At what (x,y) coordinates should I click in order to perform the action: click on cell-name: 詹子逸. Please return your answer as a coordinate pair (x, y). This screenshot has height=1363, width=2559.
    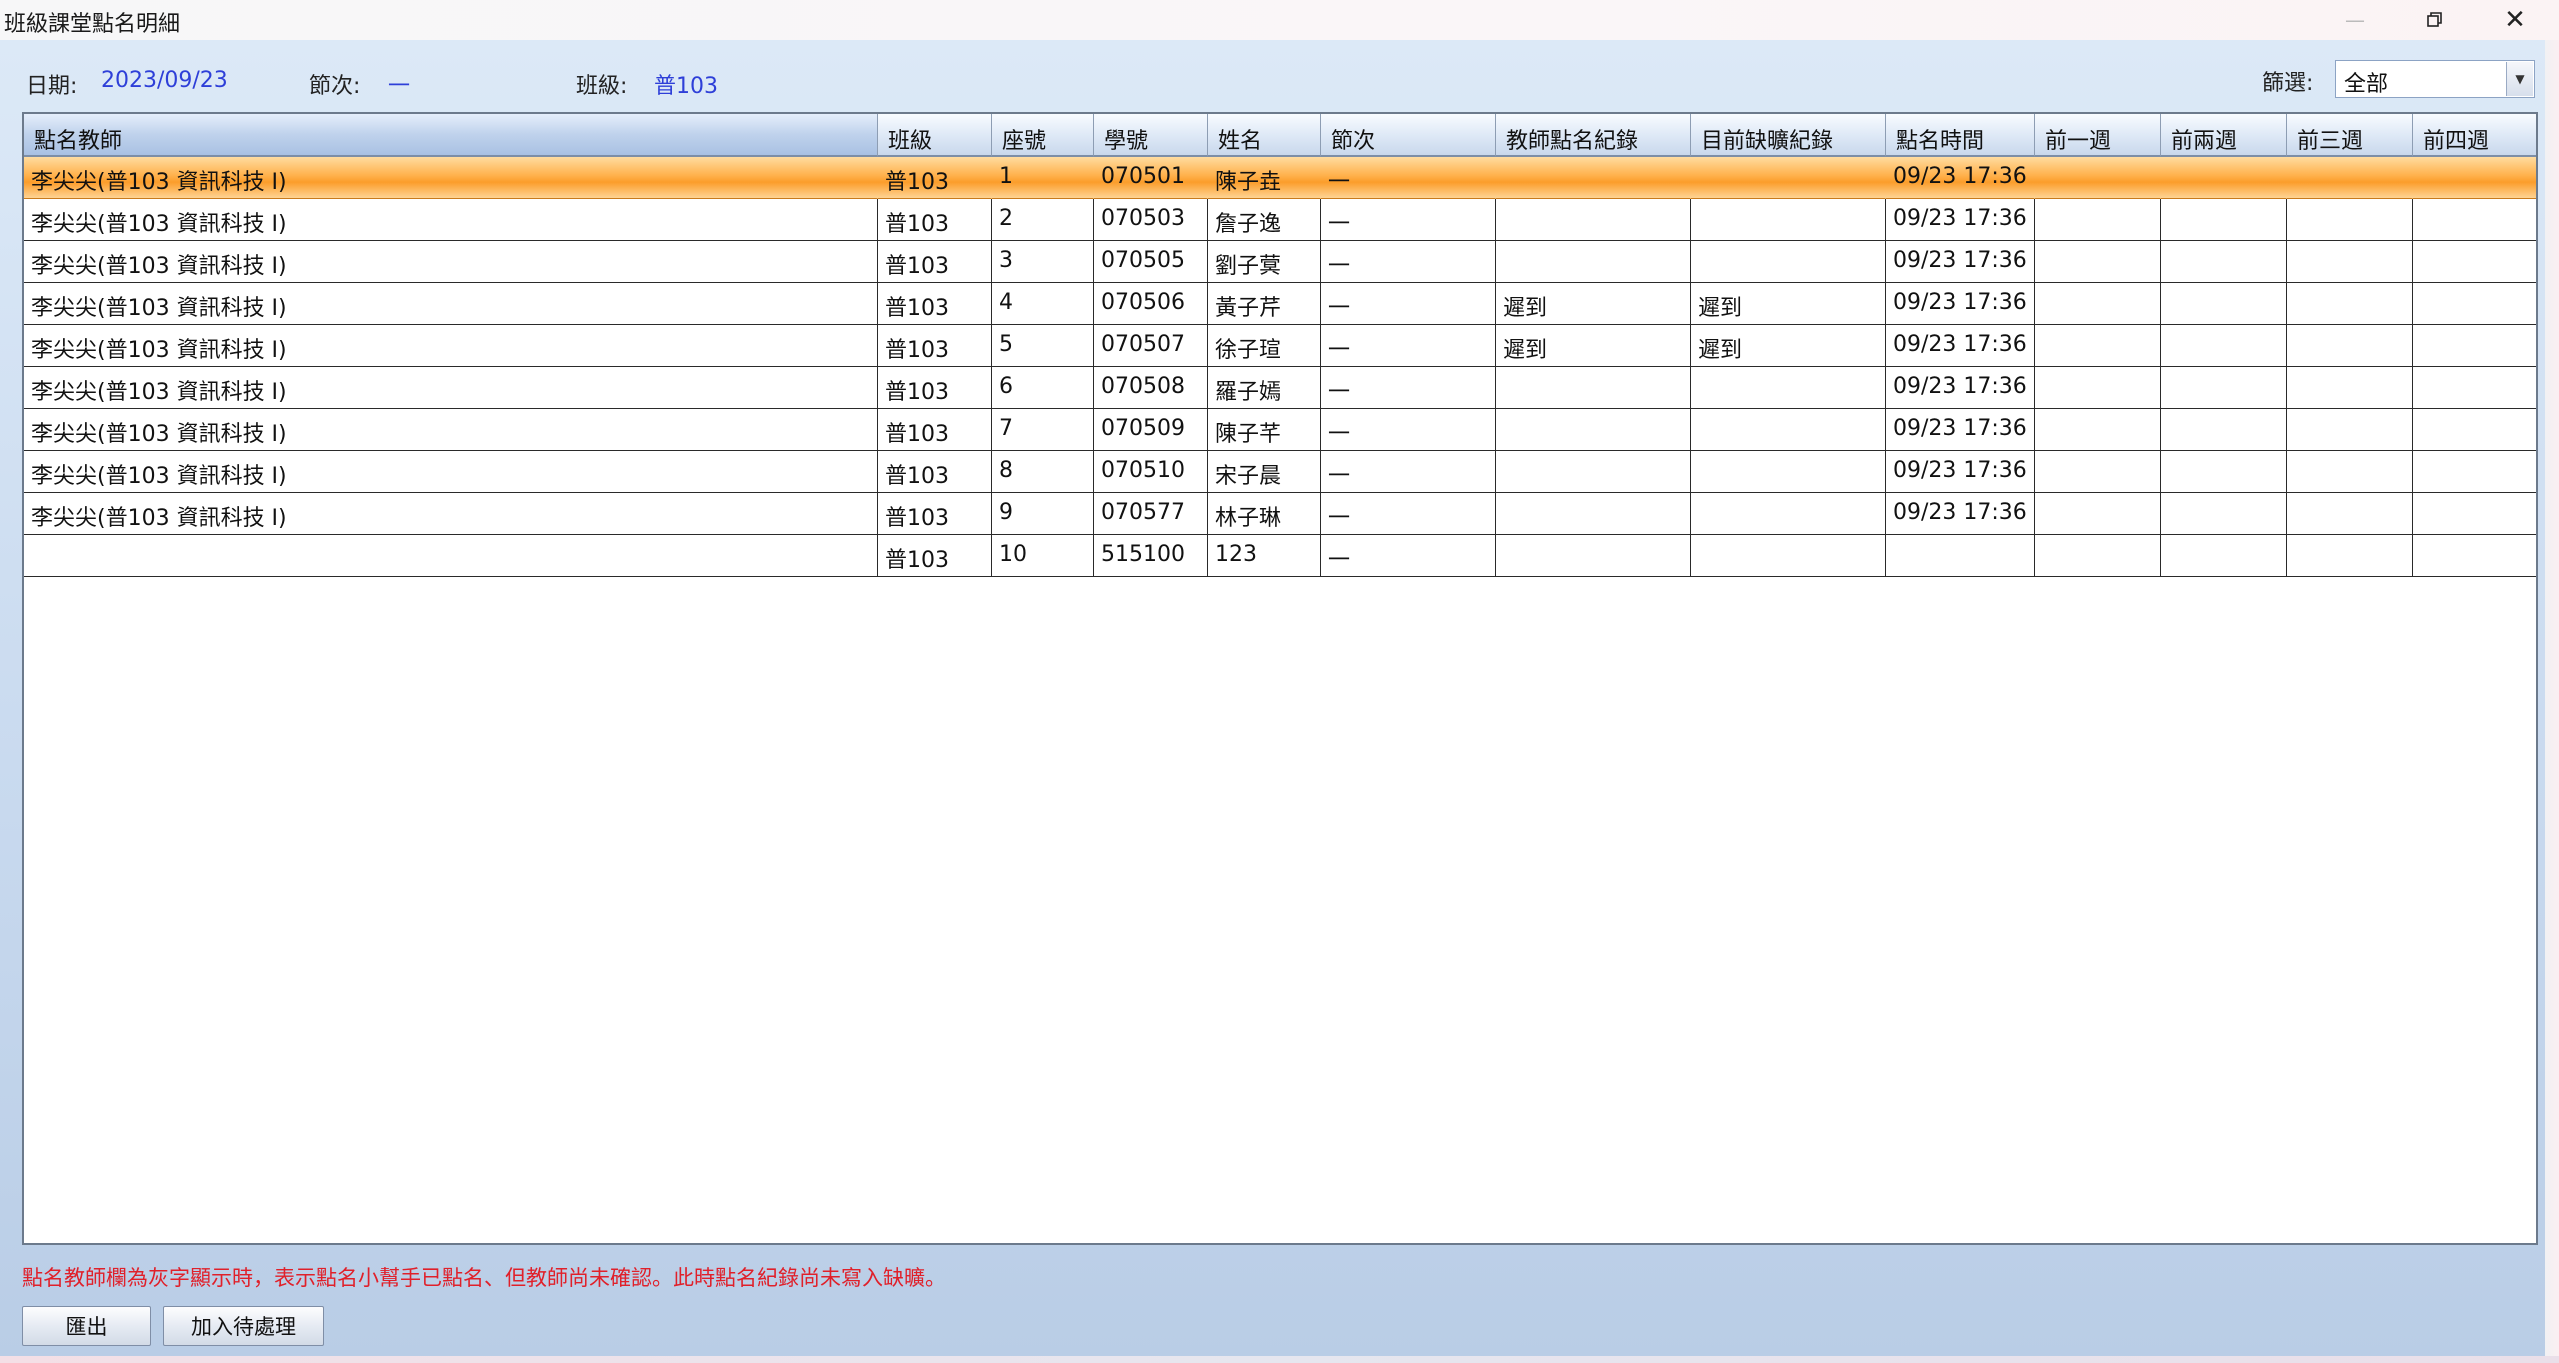
    Looking at the image, I should click on (1264, 220).